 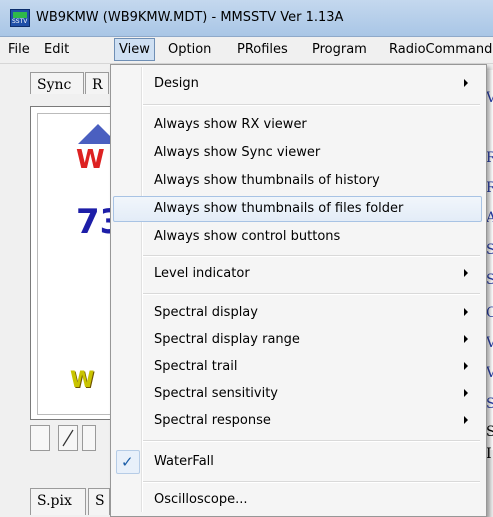 I want to click on tab-rx: R, so click(x=97, y=83).